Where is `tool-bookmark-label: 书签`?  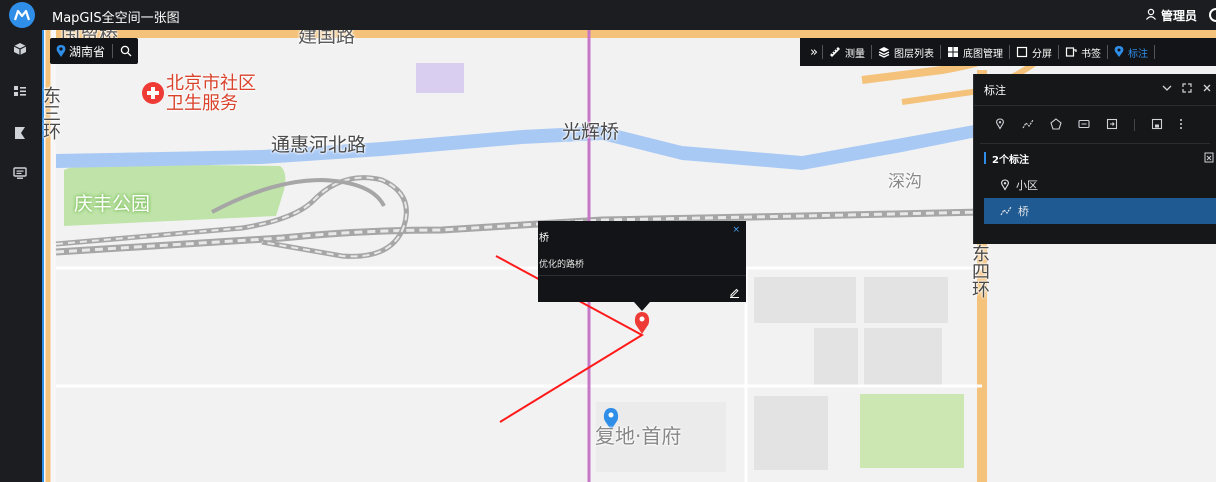
tool-bookmark-label: 书签 is located at coordinates (1090, 54).